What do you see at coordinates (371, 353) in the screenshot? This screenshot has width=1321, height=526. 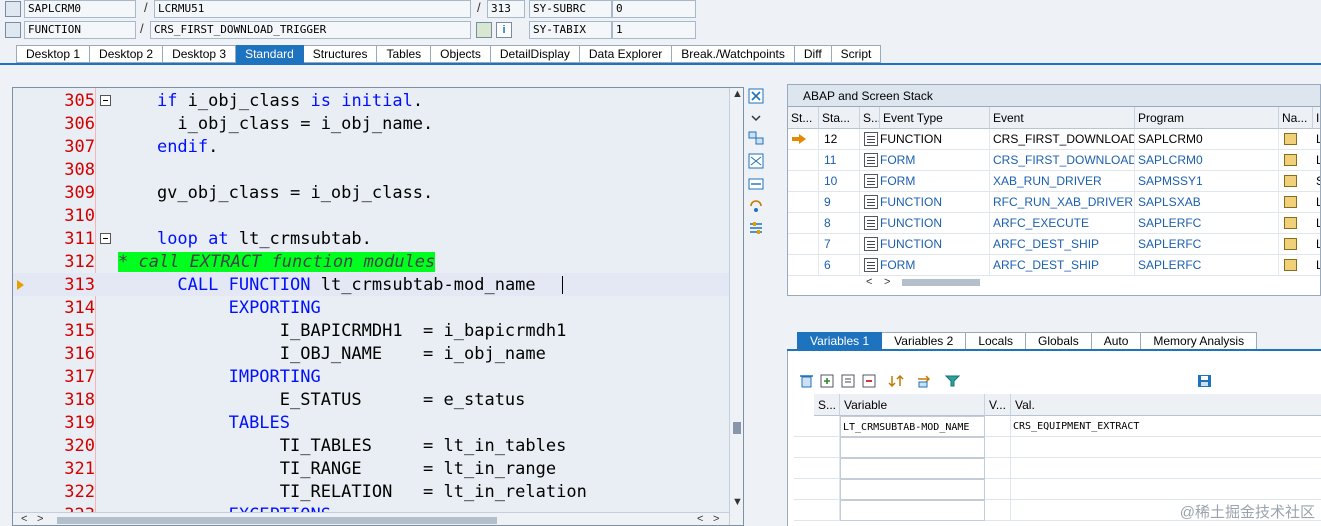 I see `code-line: 316 I_OBJ_NAME = i_obj_name` at bounding box center [371, 353].